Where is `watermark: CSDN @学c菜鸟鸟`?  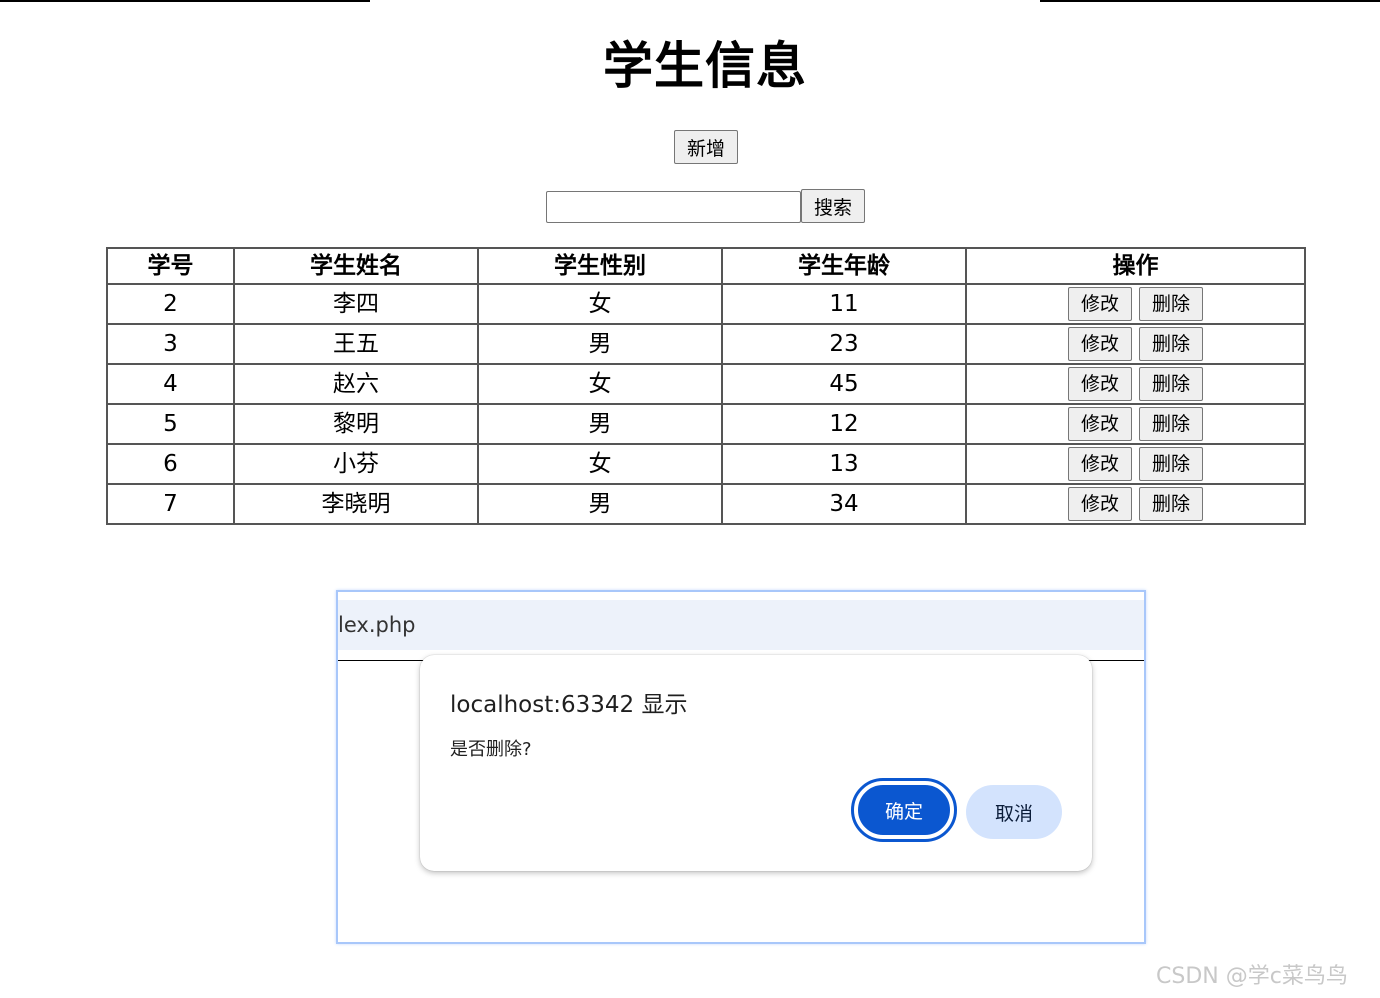
watermark: CSDN @学c菜鸟鸟 is located at coordinates (1252, 976).